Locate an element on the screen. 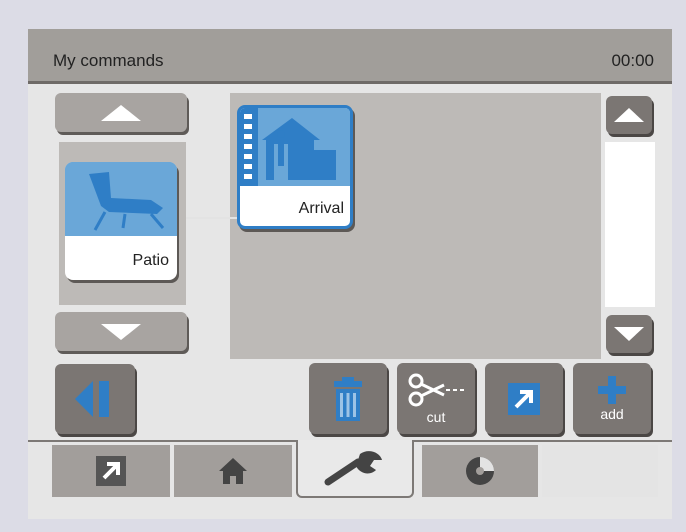 The image size is (686, 532). house-arrival-icon is located at coordinates (295, 147).